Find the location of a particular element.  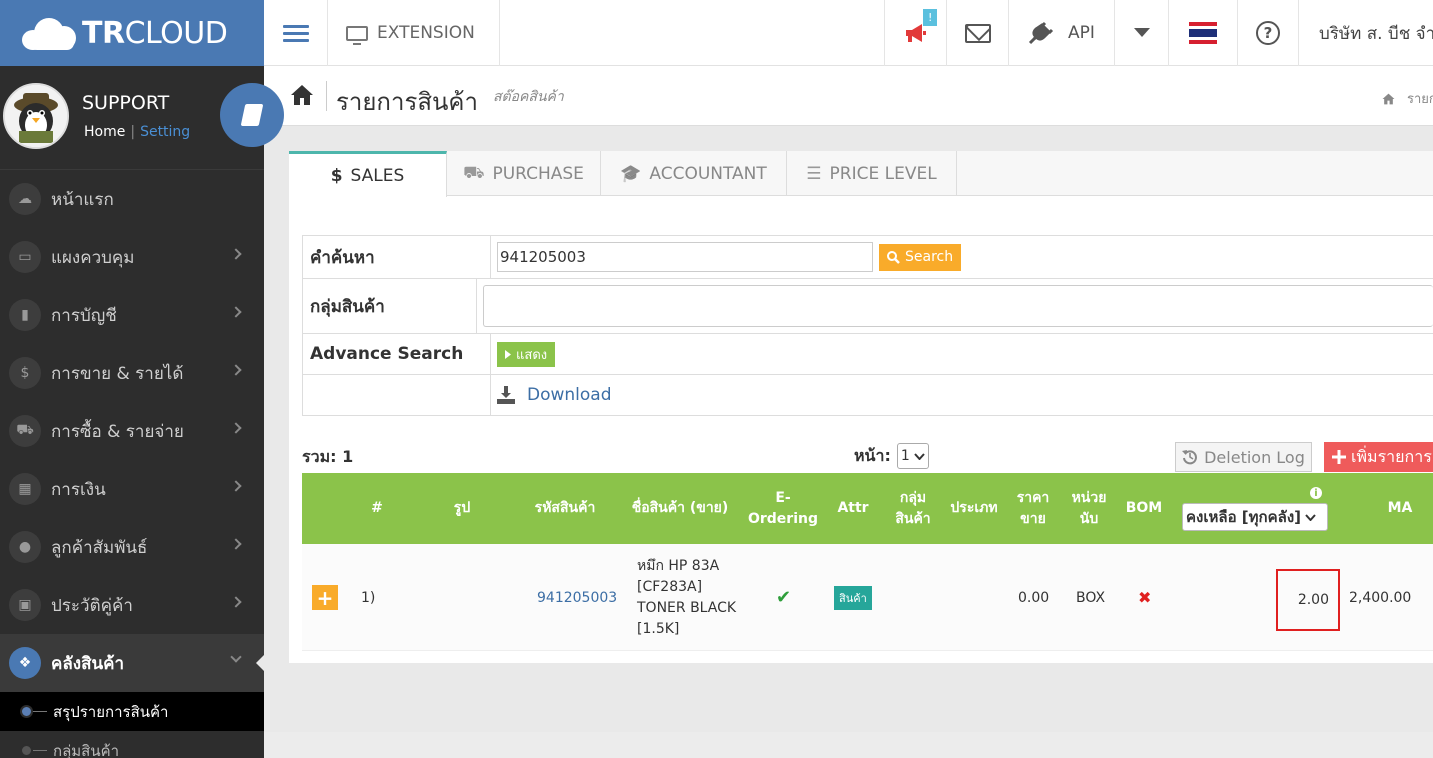

header-divider is located at coordinates (326, 96).